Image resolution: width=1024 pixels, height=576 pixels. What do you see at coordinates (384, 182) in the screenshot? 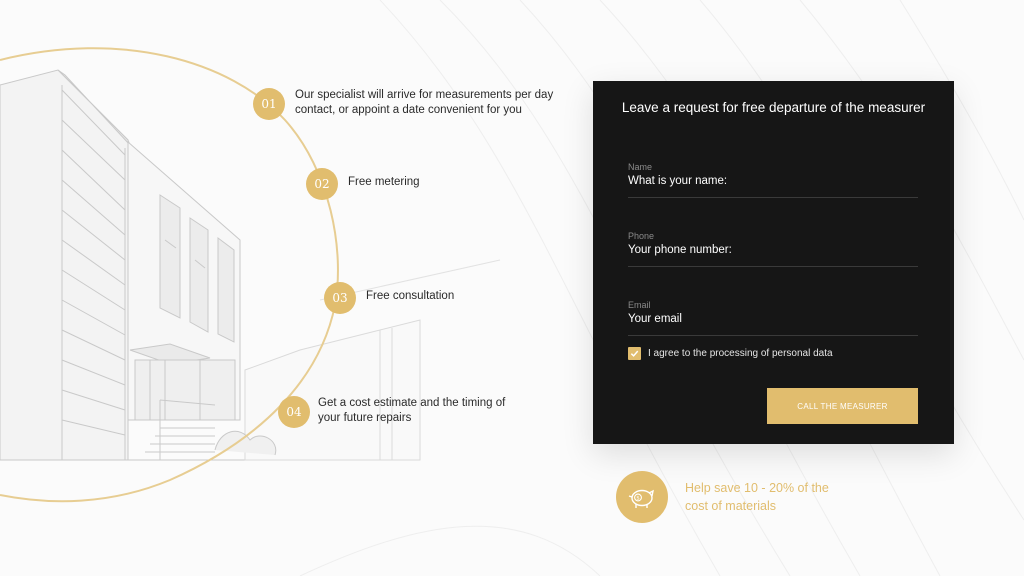
I see `step-text: Free metering` at bounding box center [384, 182].